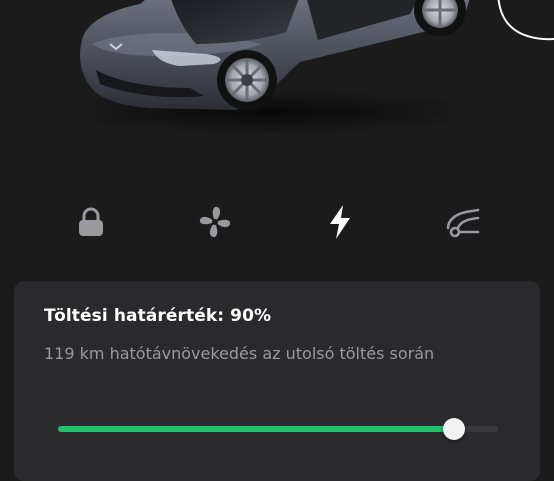  What do you see at coordinates (277, 222) in the screenshot?
I see `vehicle-controls` at bounding box center [277, 222].